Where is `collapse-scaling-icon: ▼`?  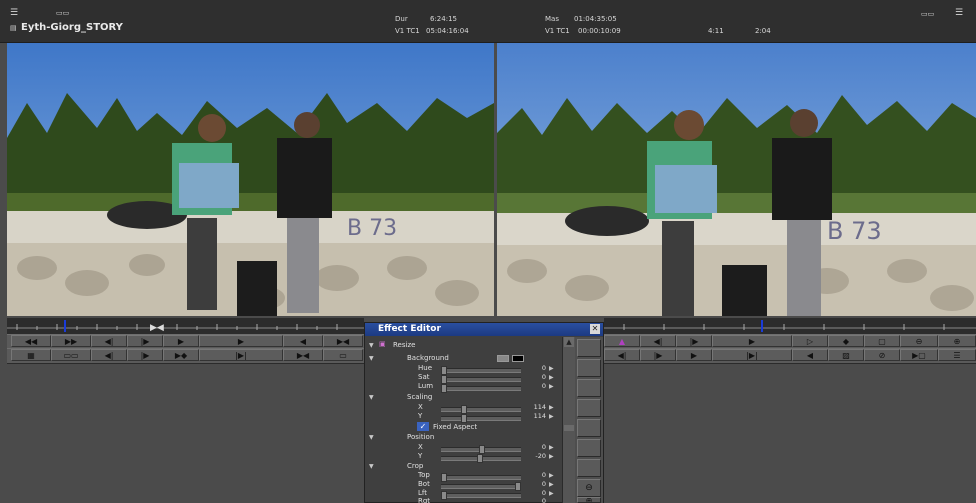
collapse-scaling-icon: ▼ is located at coordinates (371, 397).